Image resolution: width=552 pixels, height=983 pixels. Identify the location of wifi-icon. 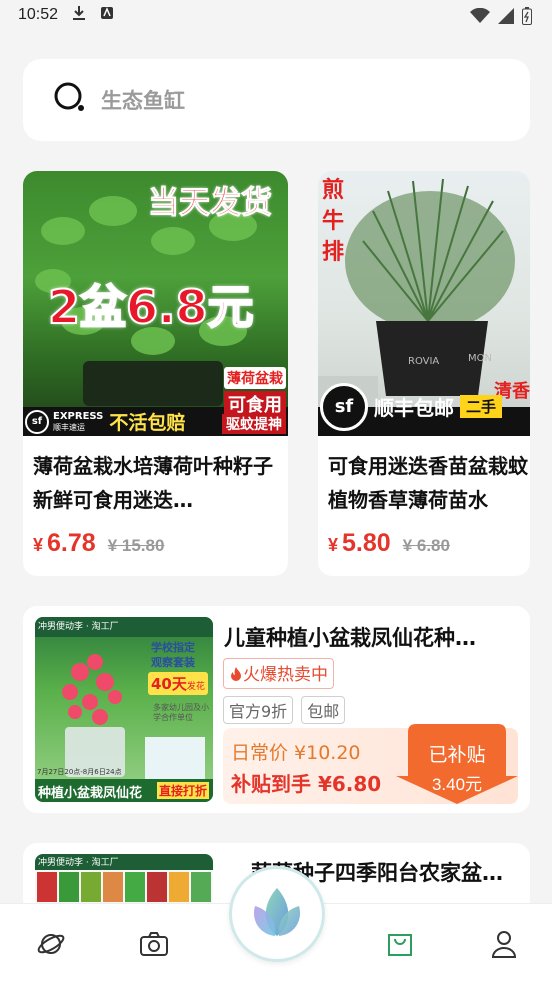
(480, 17).